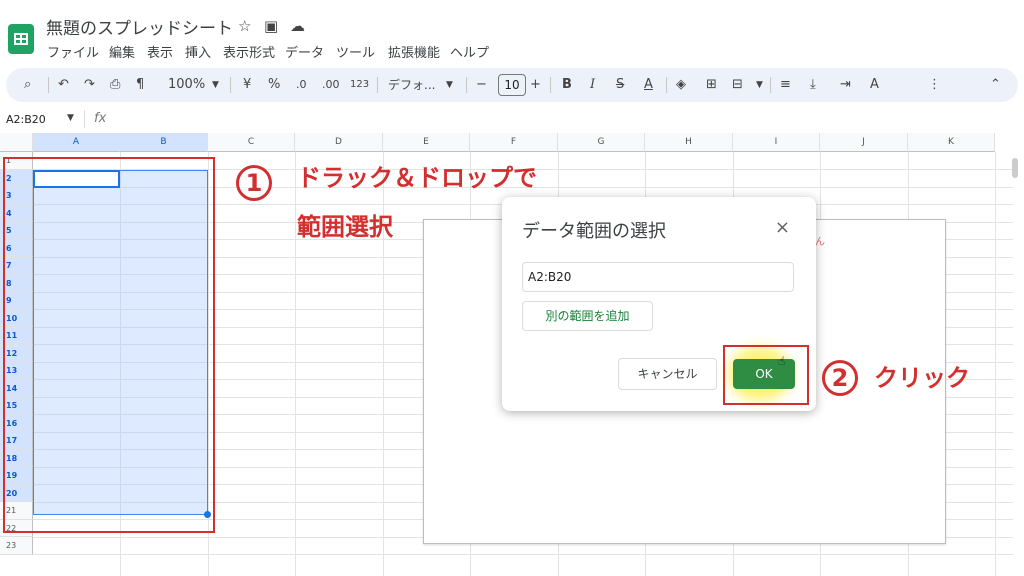 This screenshot has height=576, width=1024. I want to click on column-header: C, so click(251, 142).